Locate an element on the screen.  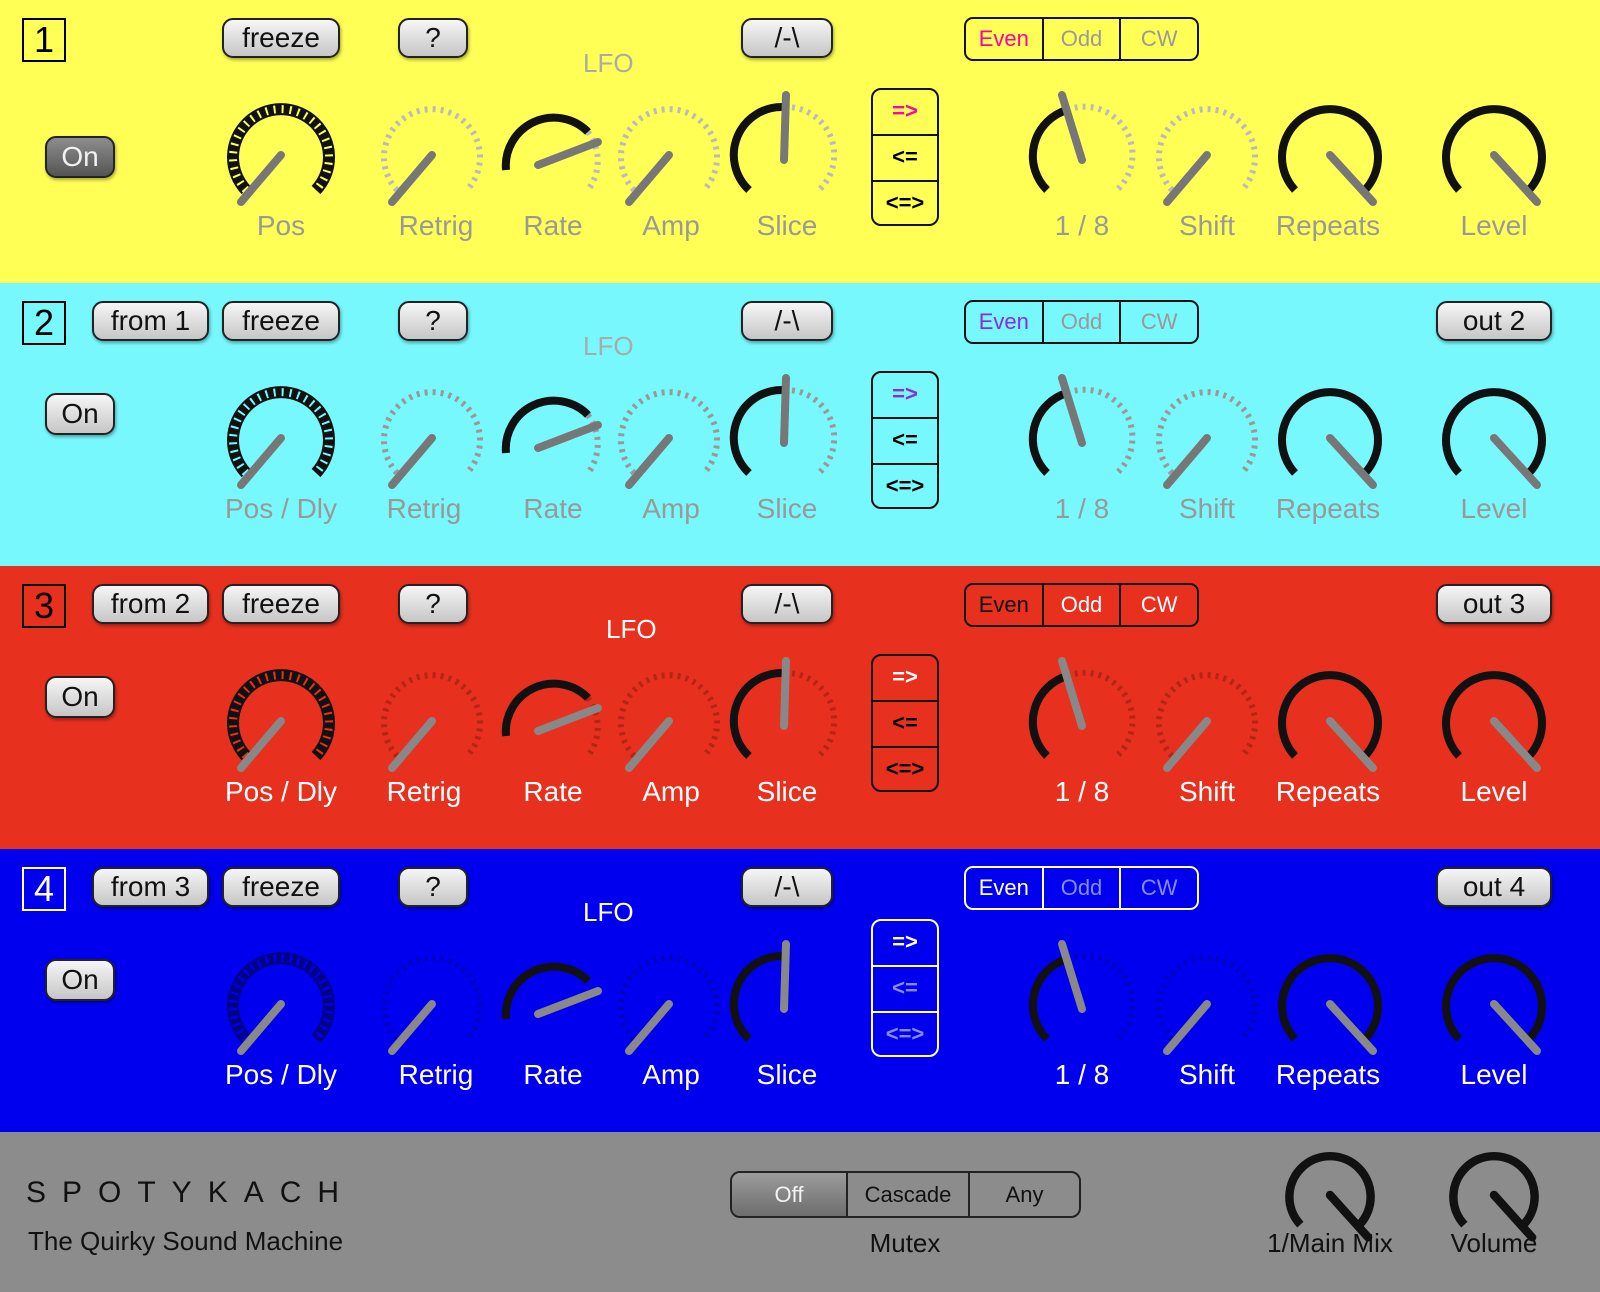
mutex-off-option: Off is located at coordinates (789, 1194).